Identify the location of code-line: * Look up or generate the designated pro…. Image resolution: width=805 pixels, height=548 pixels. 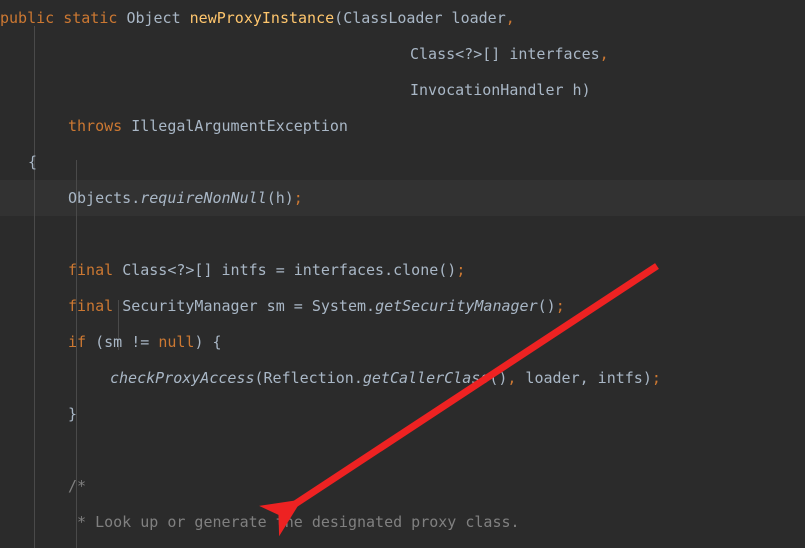
(402, 522).